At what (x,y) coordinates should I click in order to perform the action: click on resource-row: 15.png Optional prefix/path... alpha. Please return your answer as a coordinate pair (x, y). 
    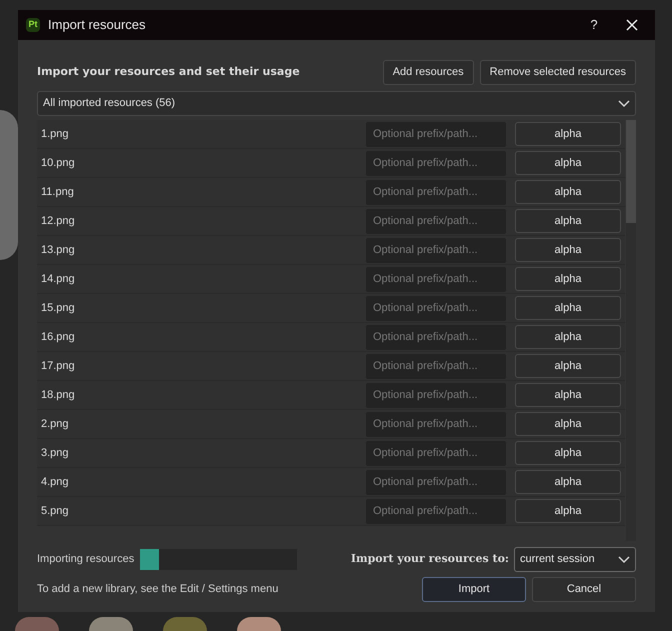
    Looking at the image, I should click on (331, 308).